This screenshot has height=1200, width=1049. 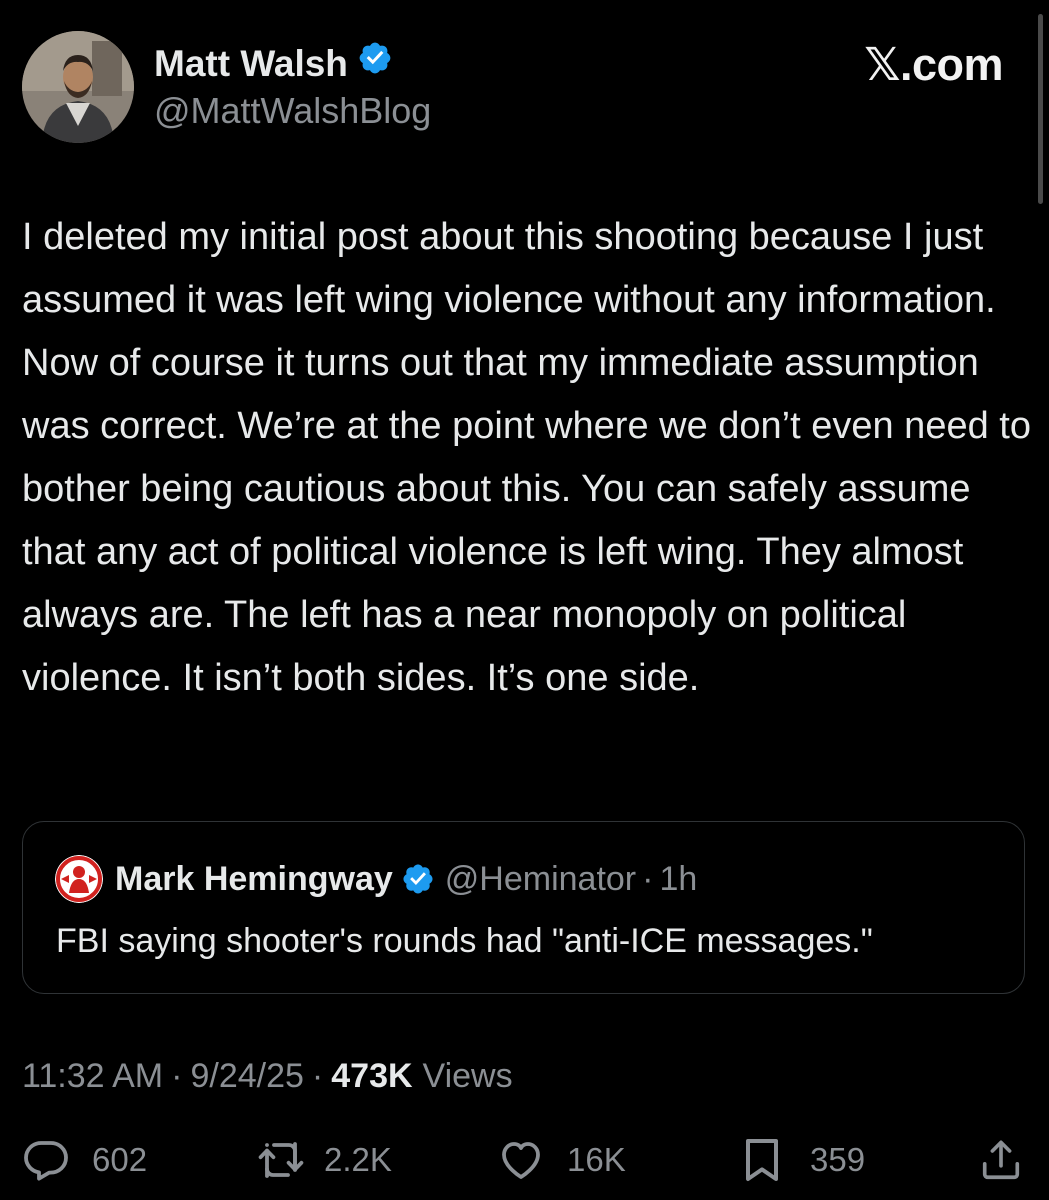 What do you see at coordinates (1040, 109) in the screenshot?
I see `scrollbar` at bounding box center [1040, 109].